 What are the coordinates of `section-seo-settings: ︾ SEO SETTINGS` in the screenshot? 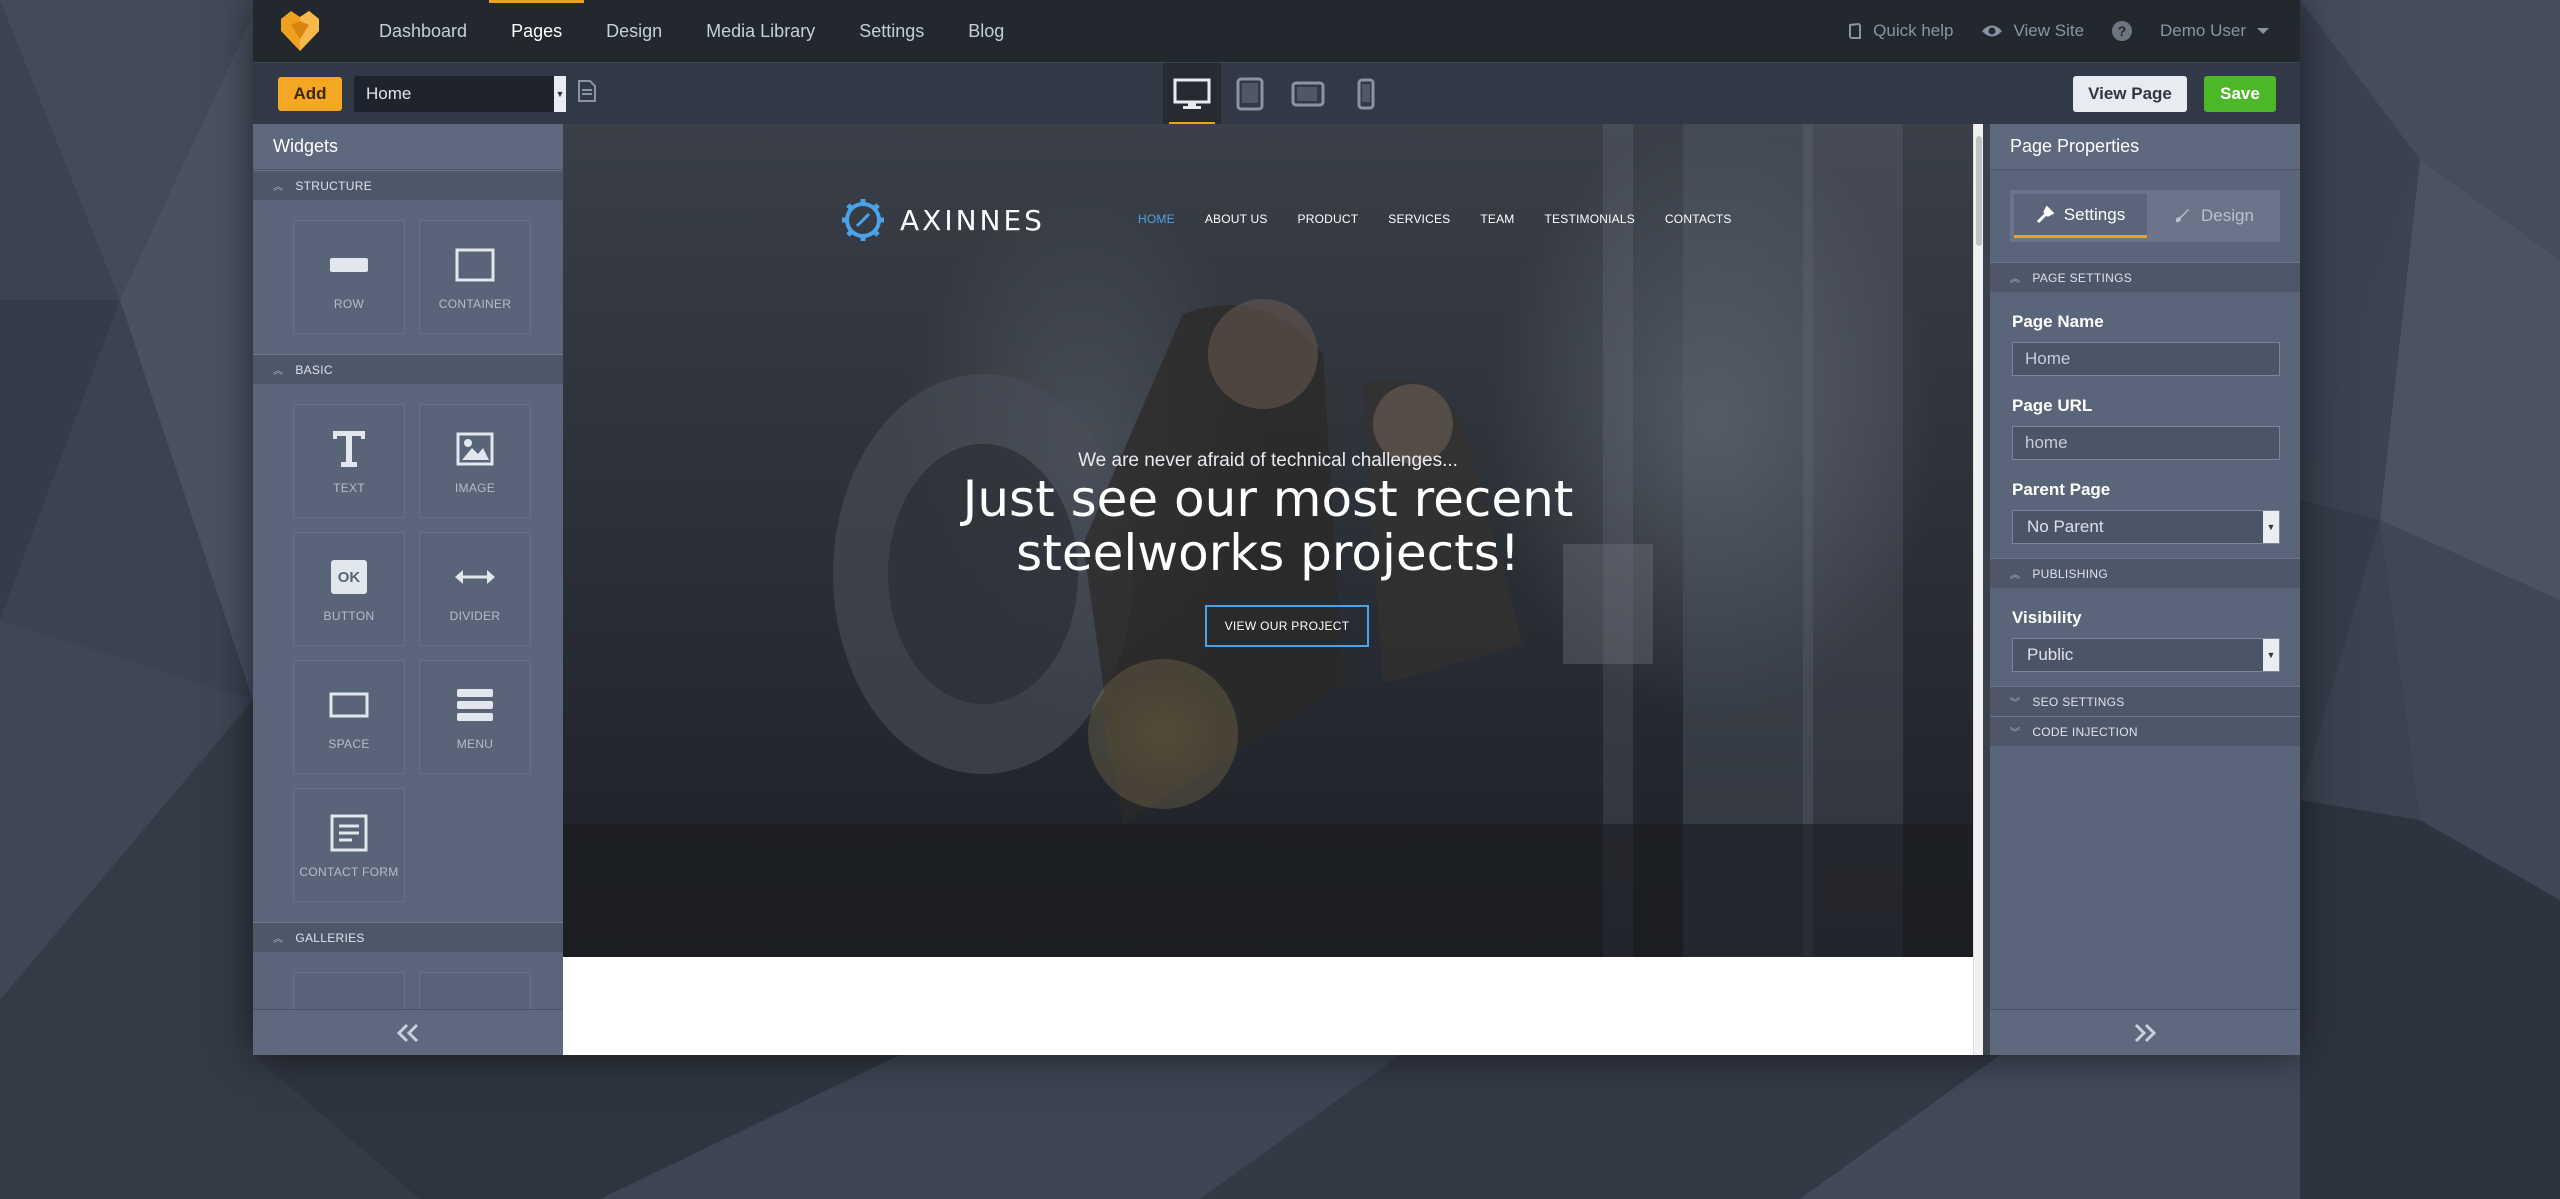 It's located at (2145, 701).